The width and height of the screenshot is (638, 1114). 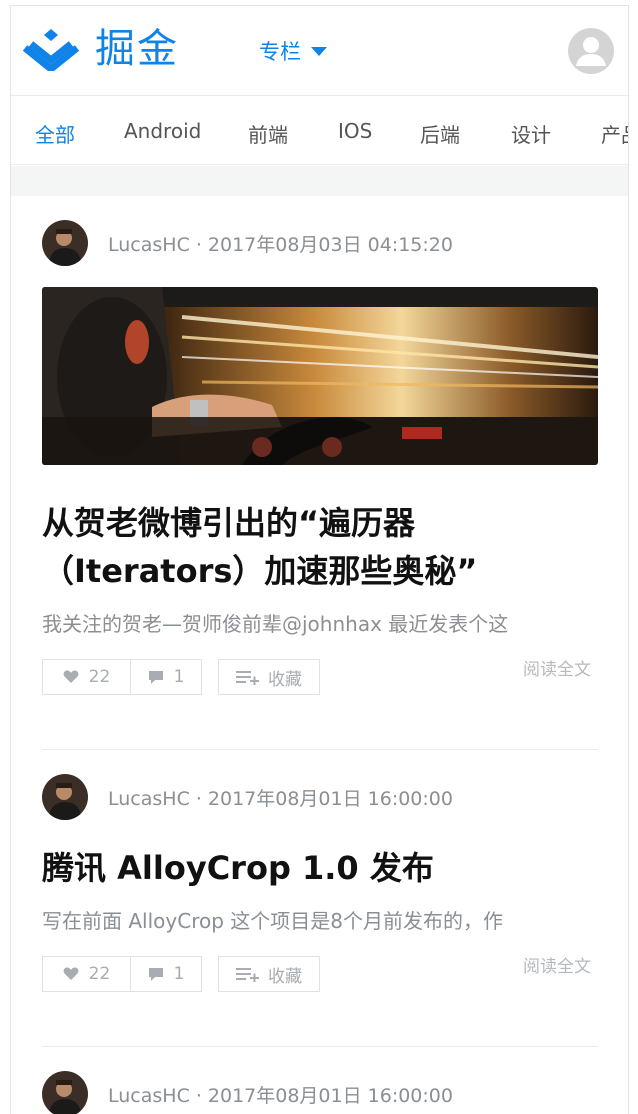 What do you see at coordinates (320, 868) in the screenshot?
I see `article-title: 腾讯 AlloyCrop 1.0 发布` at bounding box center [320, 868].